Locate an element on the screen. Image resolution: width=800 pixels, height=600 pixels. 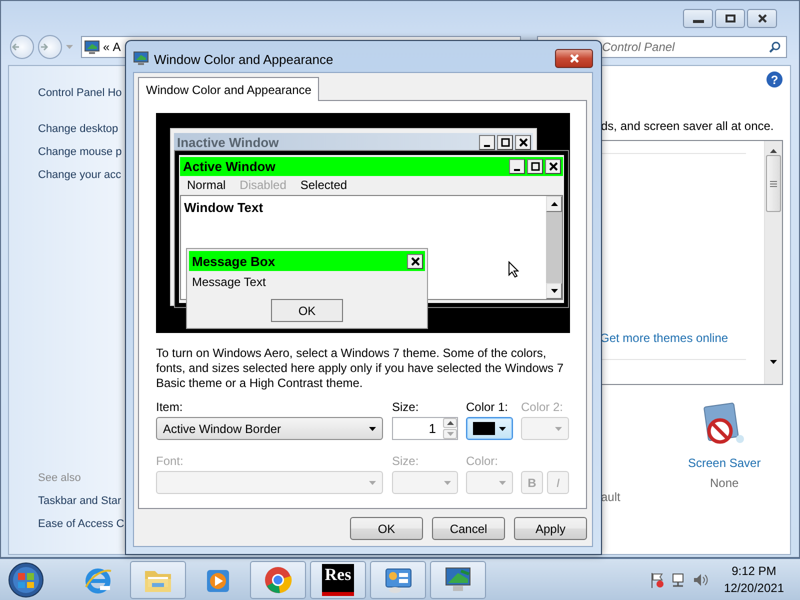
message-box-title: Message Box is located at coordinates (234, 261).